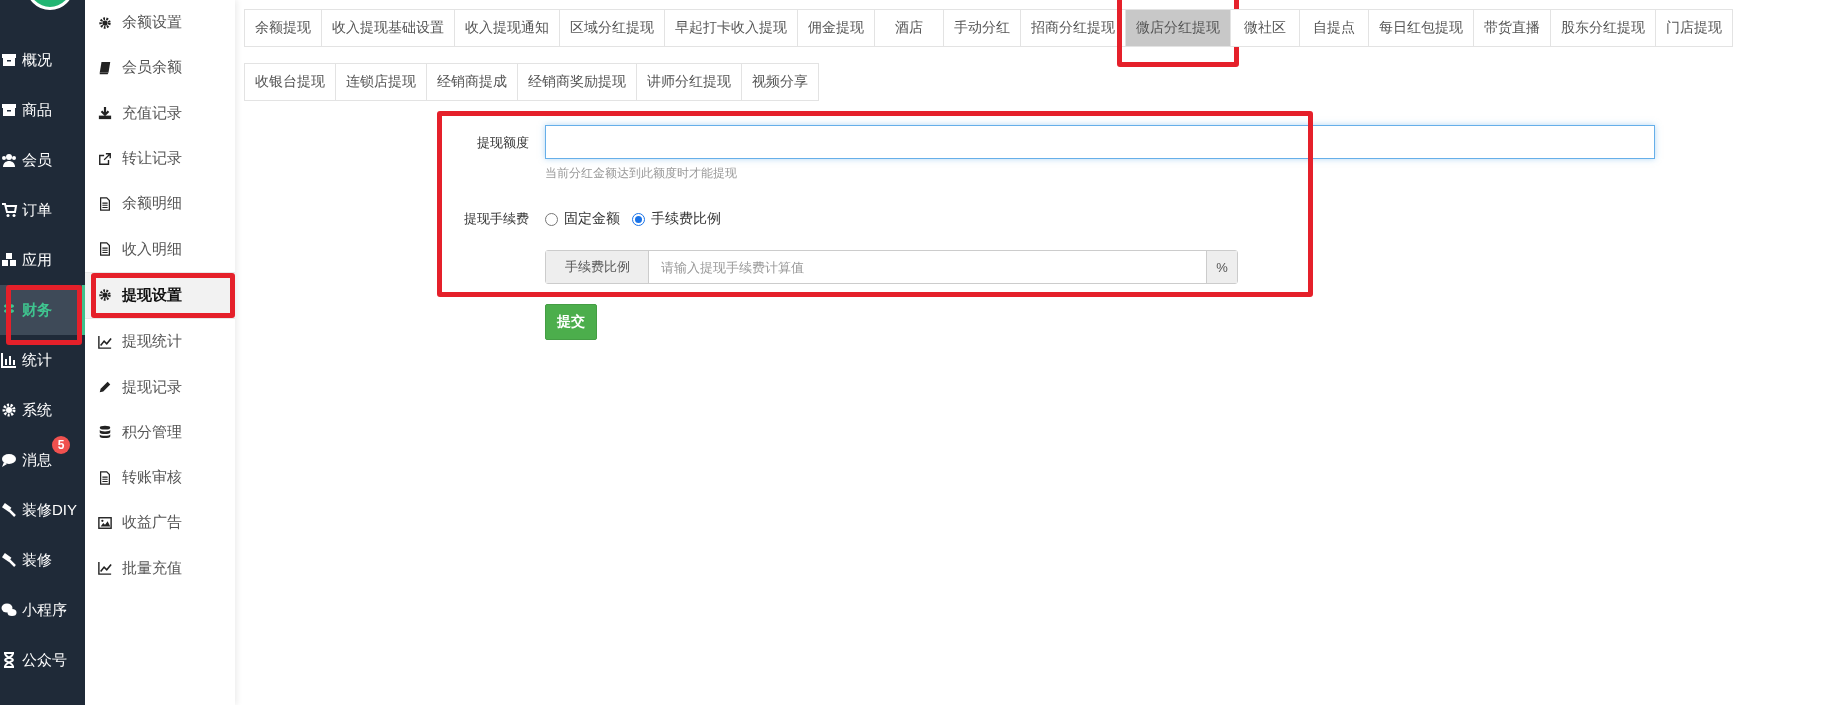  What do you see at coordinates (160, 342) in the screenshot?
I see `submenu-item: 提现统计` at bounding box center [160, 342].